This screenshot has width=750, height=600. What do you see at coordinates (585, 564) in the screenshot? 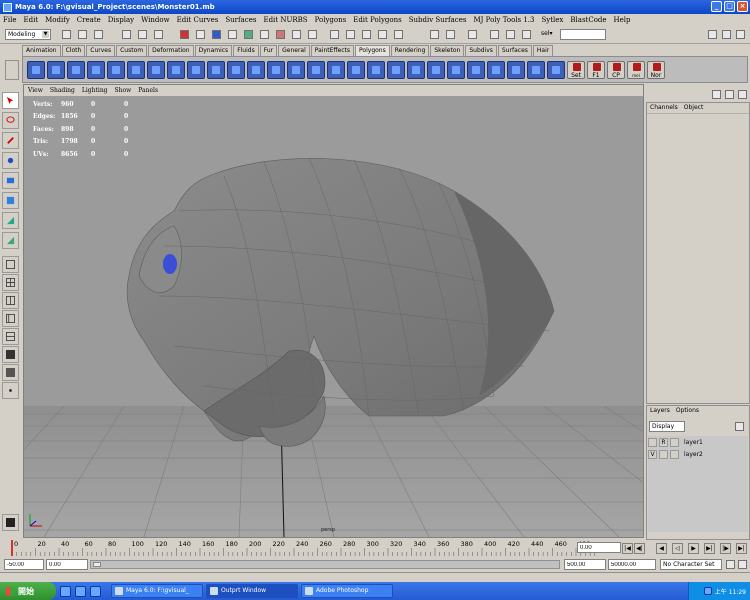
I see `playback-end-field` at bounding box center [585, 564].